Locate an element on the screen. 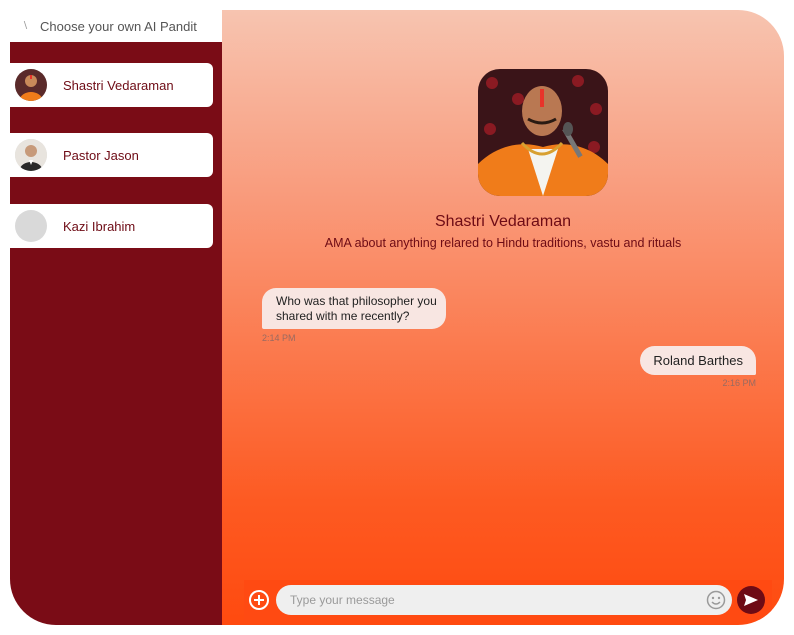  message-input-wrapper is located at coordinates (504, 600).